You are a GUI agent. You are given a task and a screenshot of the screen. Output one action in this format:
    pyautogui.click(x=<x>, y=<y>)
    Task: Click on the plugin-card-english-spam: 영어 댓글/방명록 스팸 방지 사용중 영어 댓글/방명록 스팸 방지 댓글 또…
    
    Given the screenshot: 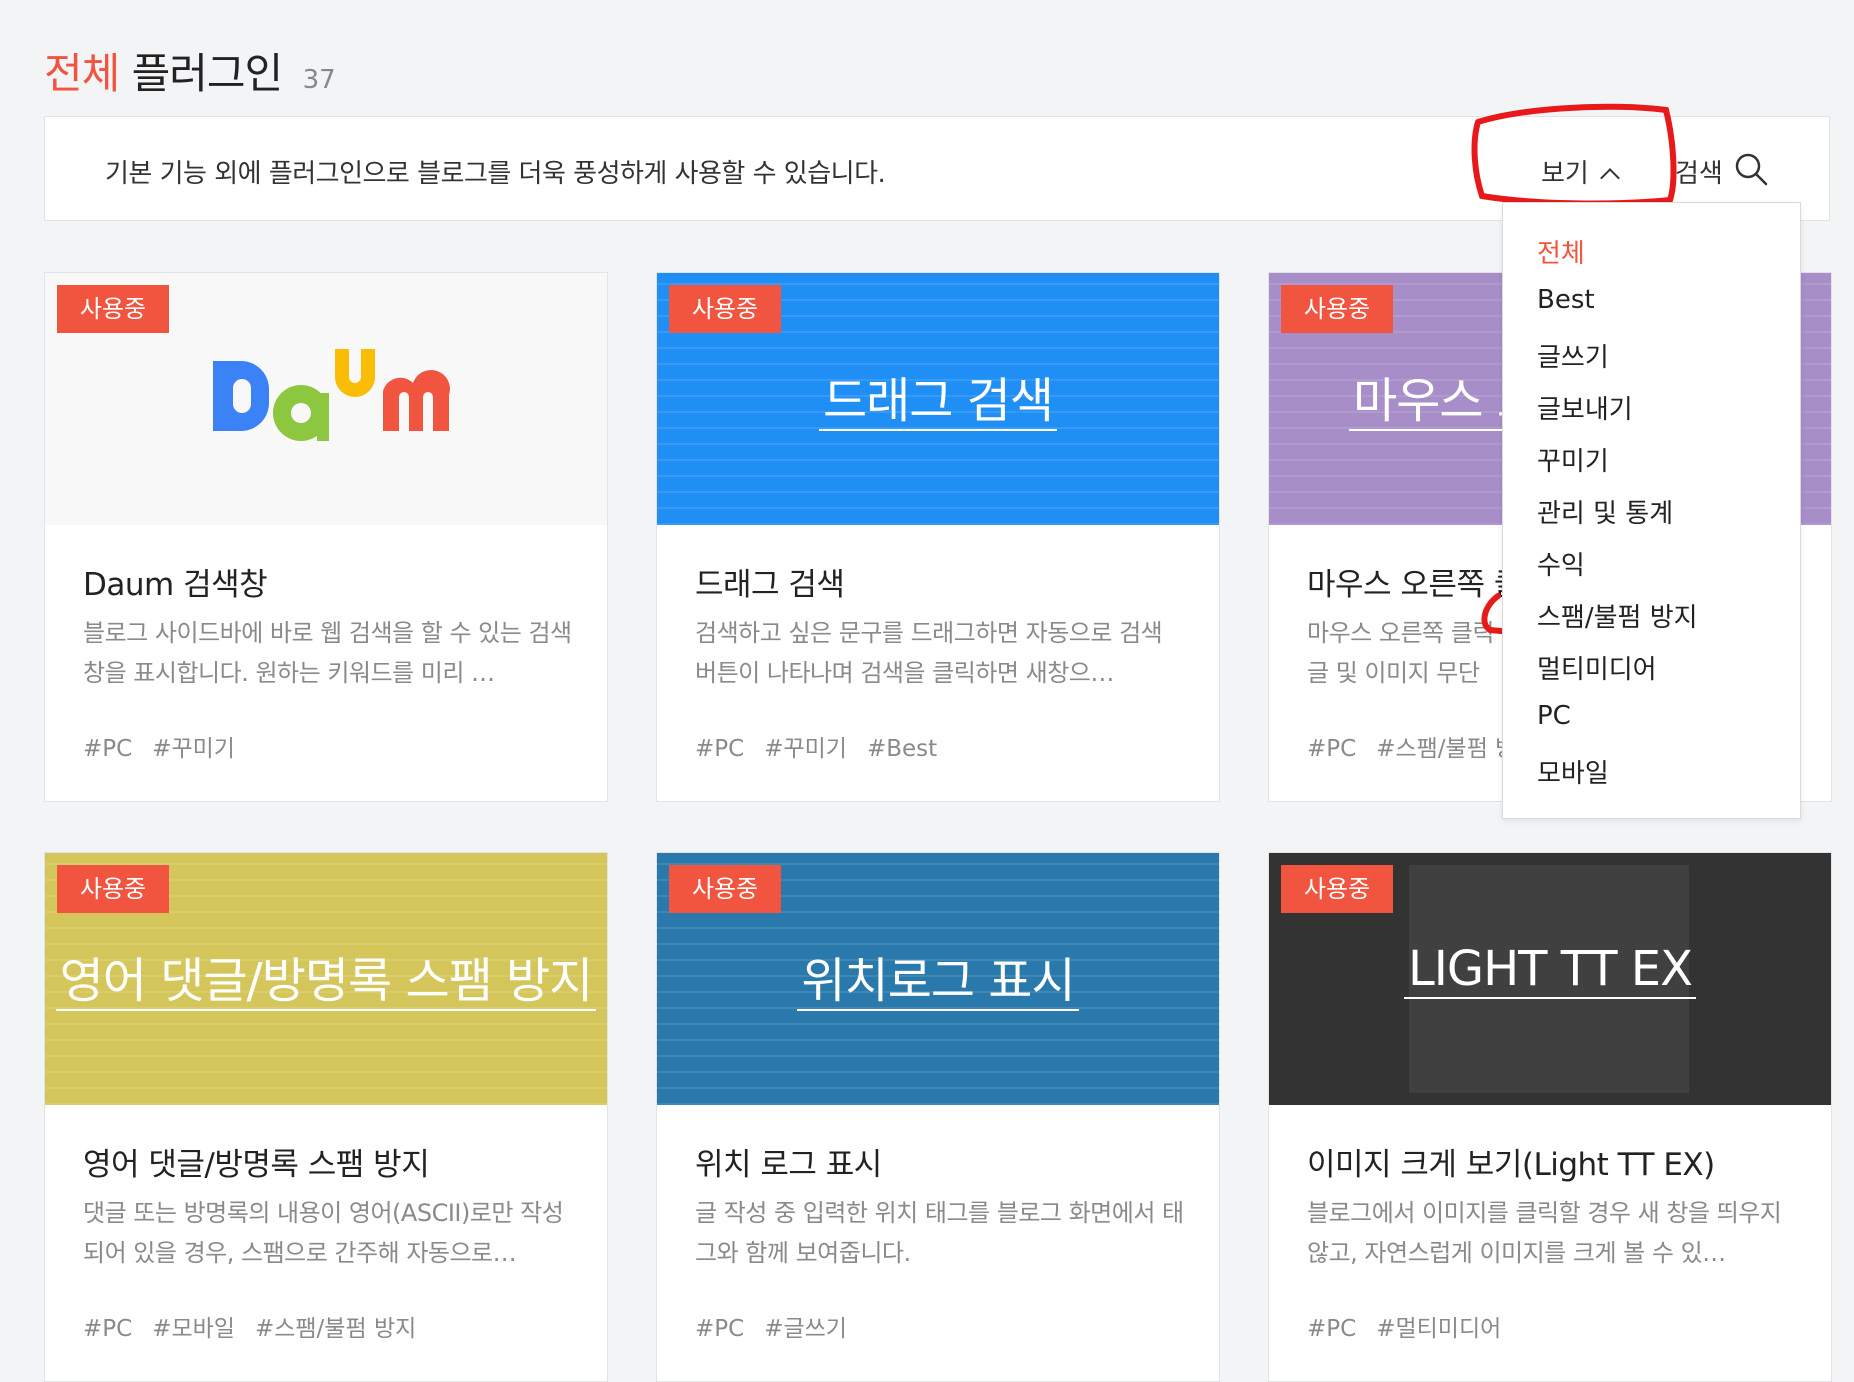 What is the action you would take?
    pyautogui.click(x=326, y=1117)
    